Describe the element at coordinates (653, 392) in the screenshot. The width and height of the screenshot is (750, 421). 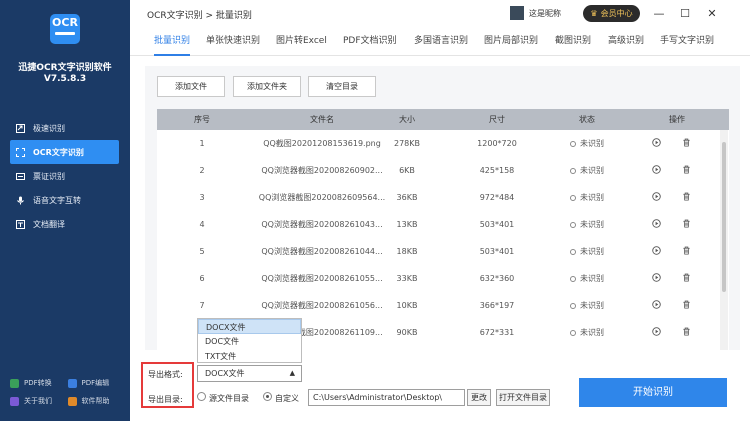
I see `start-recognition-button: 开始识别` at that location.